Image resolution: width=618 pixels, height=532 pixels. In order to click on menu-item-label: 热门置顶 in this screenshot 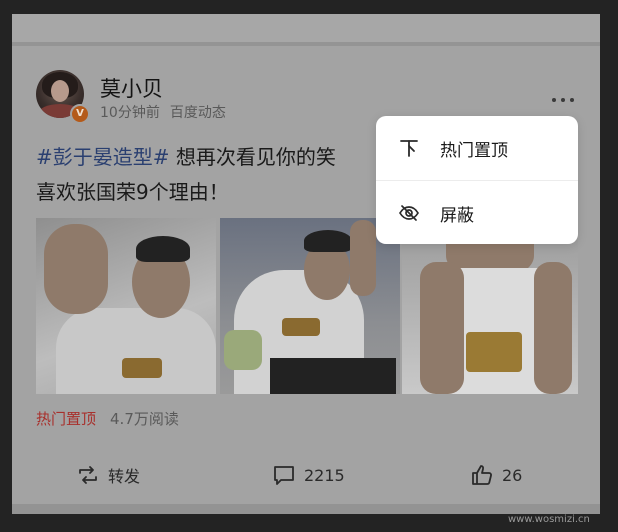, I will do `click(474, 150)`.